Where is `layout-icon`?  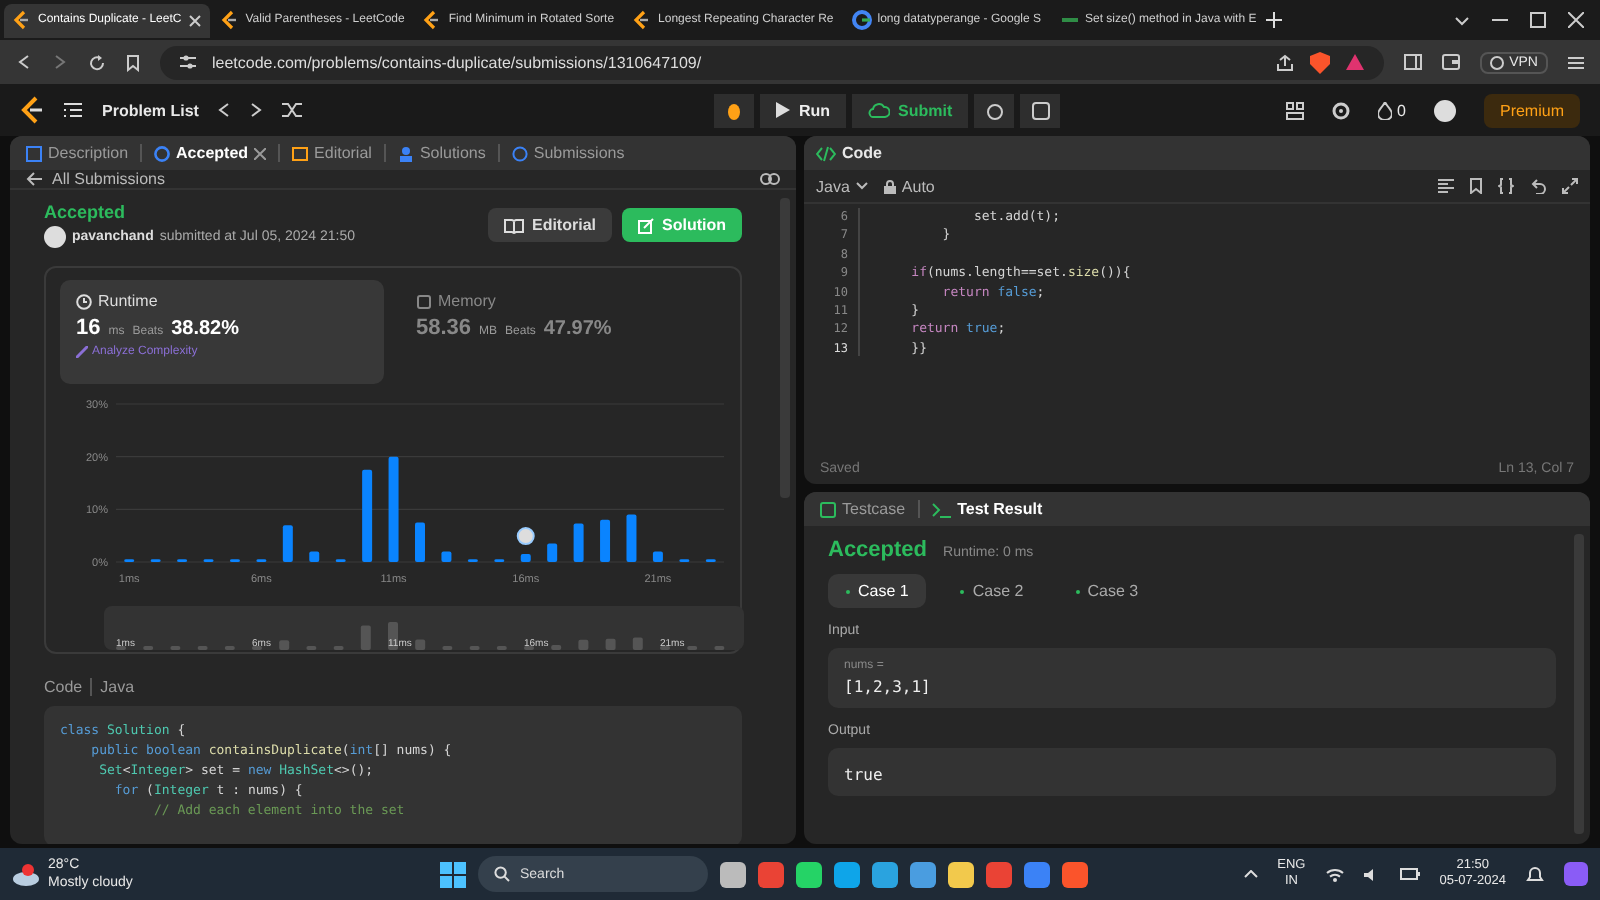
layout-icon is located at coordinates (1294, 110).